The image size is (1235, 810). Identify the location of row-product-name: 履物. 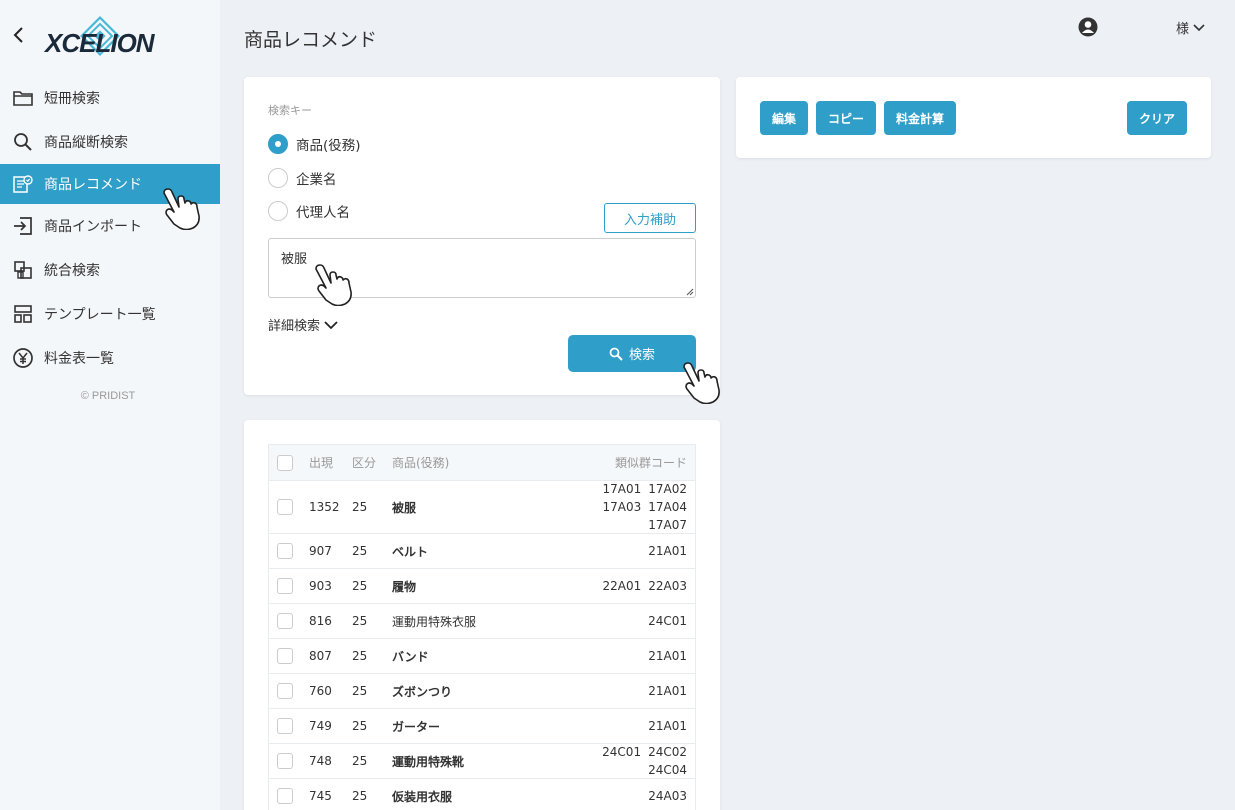
(404, 586).